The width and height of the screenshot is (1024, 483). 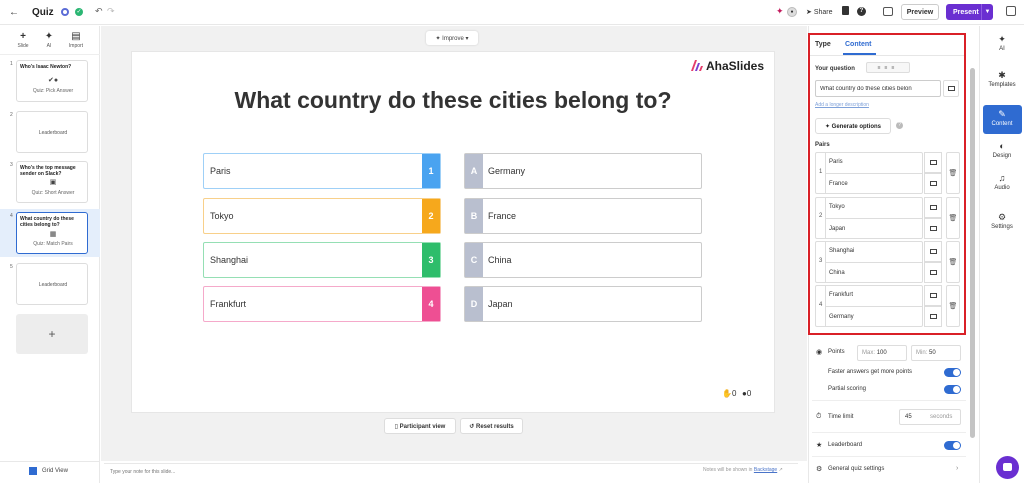 I want to click on rail-label: Audio, so click(x=1002, y=188).